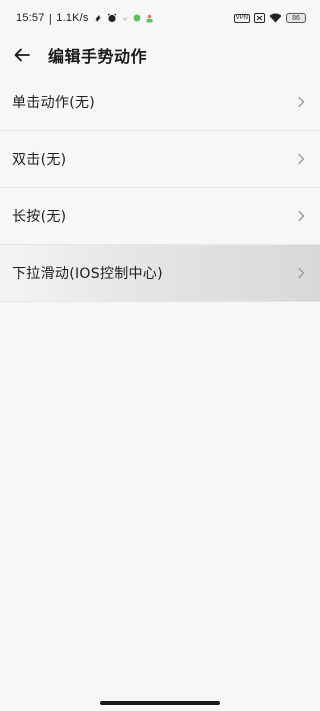 This screenshot has height=711, width=320. Describe the element at coordinates (98, 18) in the screenshot. I see `do-not-disturb-icon` at that location.